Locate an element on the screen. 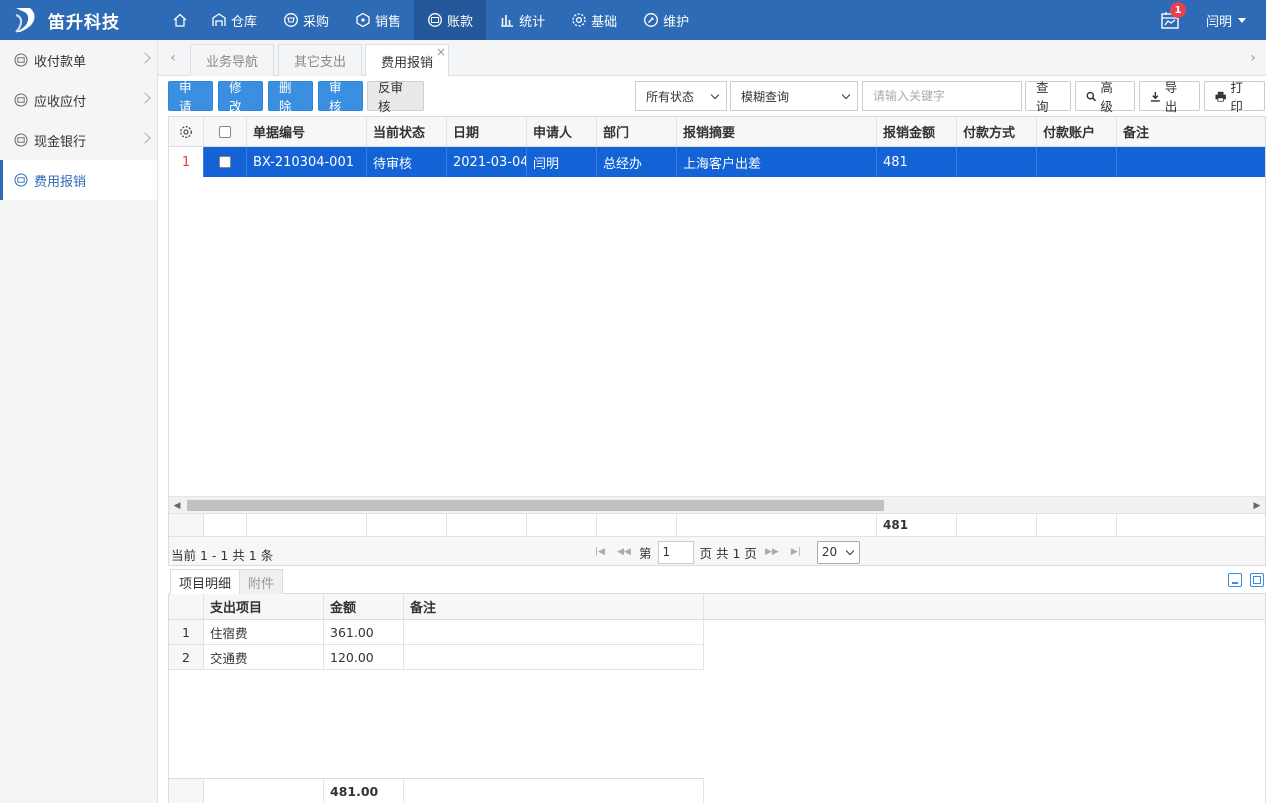 This screenshot has width=1266, height=803. page-tabs: ‹ 业务导航 其它支出 费用报销 × › is located at coordinates (712, 58).